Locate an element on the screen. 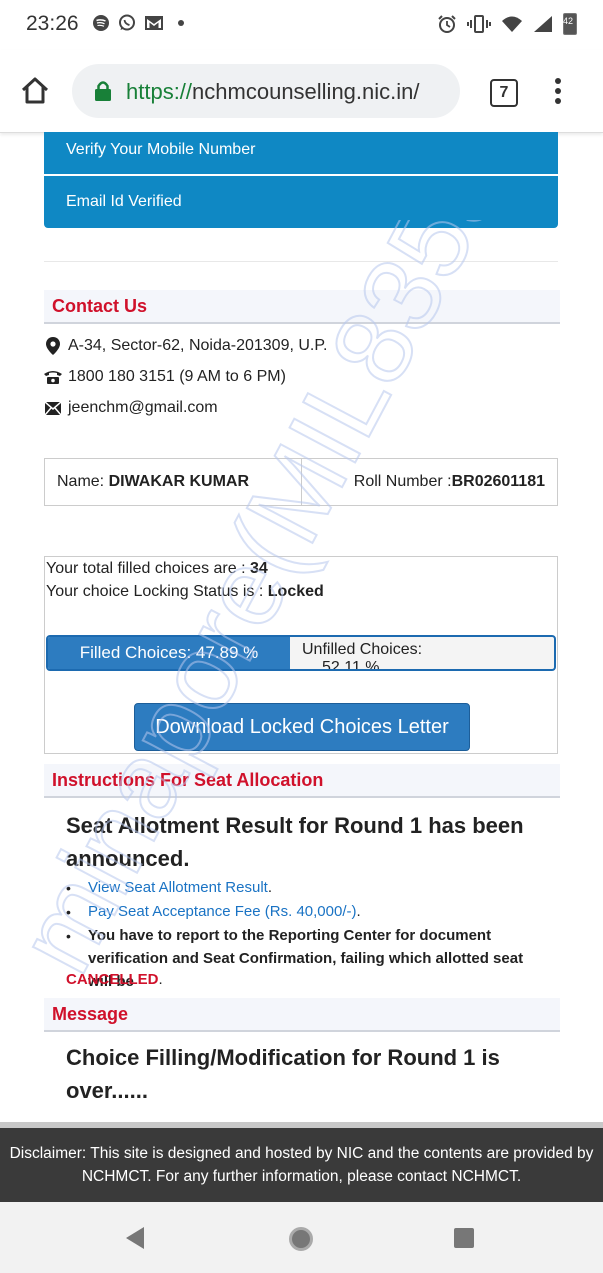  instructions-heading: Instructions For Seat Allocation is located at coordinates (188, 780).